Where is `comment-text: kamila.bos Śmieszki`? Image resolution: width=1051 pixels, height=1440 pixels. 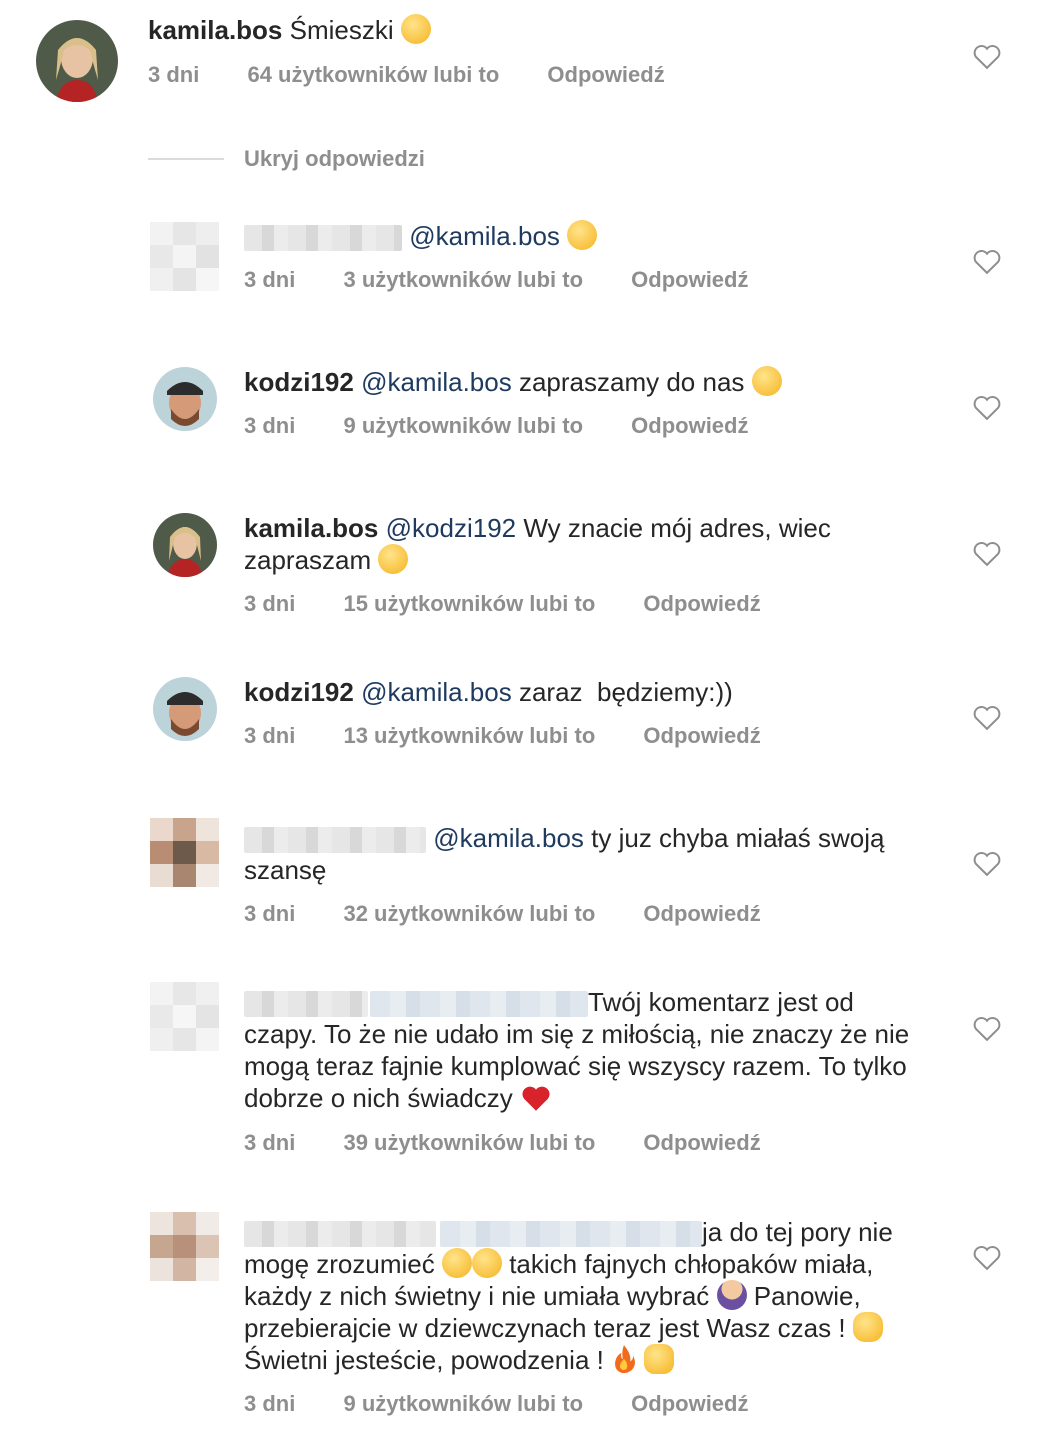 comment-text: kamila.bos Śmieszki is located at coordinates (289, 30).